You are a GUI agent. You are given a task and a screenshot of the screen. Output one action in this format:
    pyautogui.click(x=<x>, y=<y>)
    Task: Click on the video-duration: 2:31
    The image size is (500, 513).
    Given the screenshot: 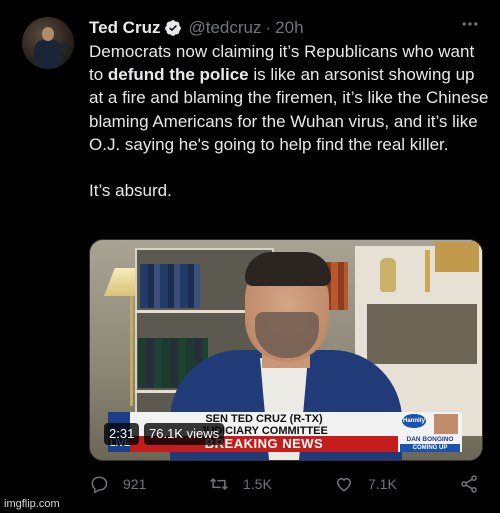 What is the action you would take?
    pyautogui.click(x=122, y=434)
    